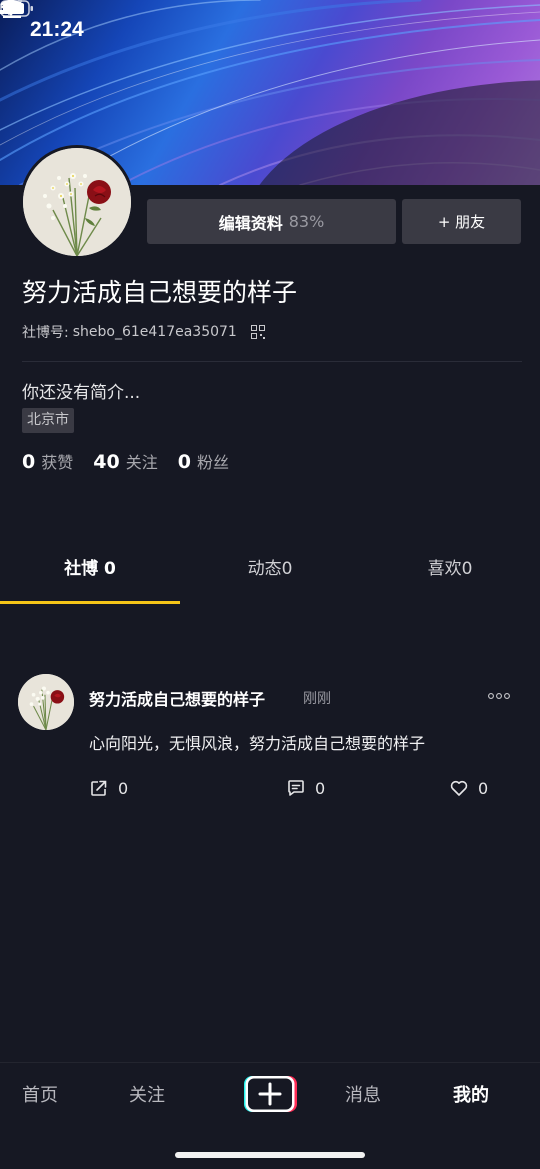 The width and height of the screenshot is (540, 1169). Describe the element at coordinates (306, 221) in the screenshot. I see `profile-completion-percent: 83%` at that location.